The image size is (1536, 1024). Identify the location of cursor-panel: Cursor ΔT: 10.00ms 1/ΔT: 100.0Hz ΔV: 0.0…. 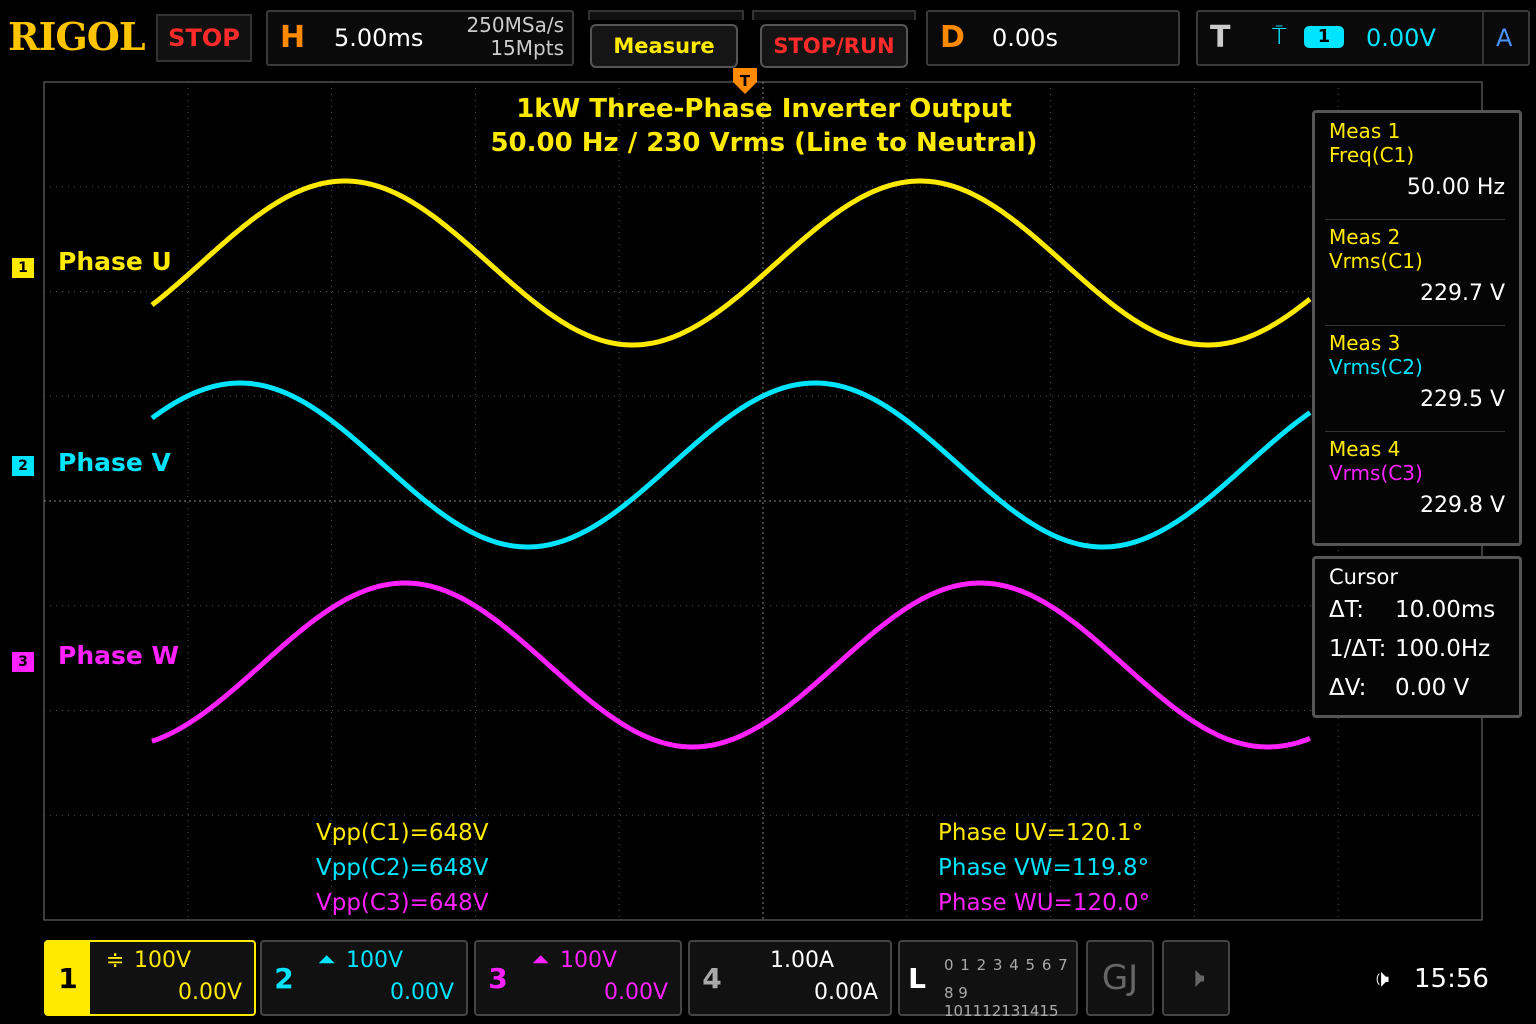
(1417, 637).